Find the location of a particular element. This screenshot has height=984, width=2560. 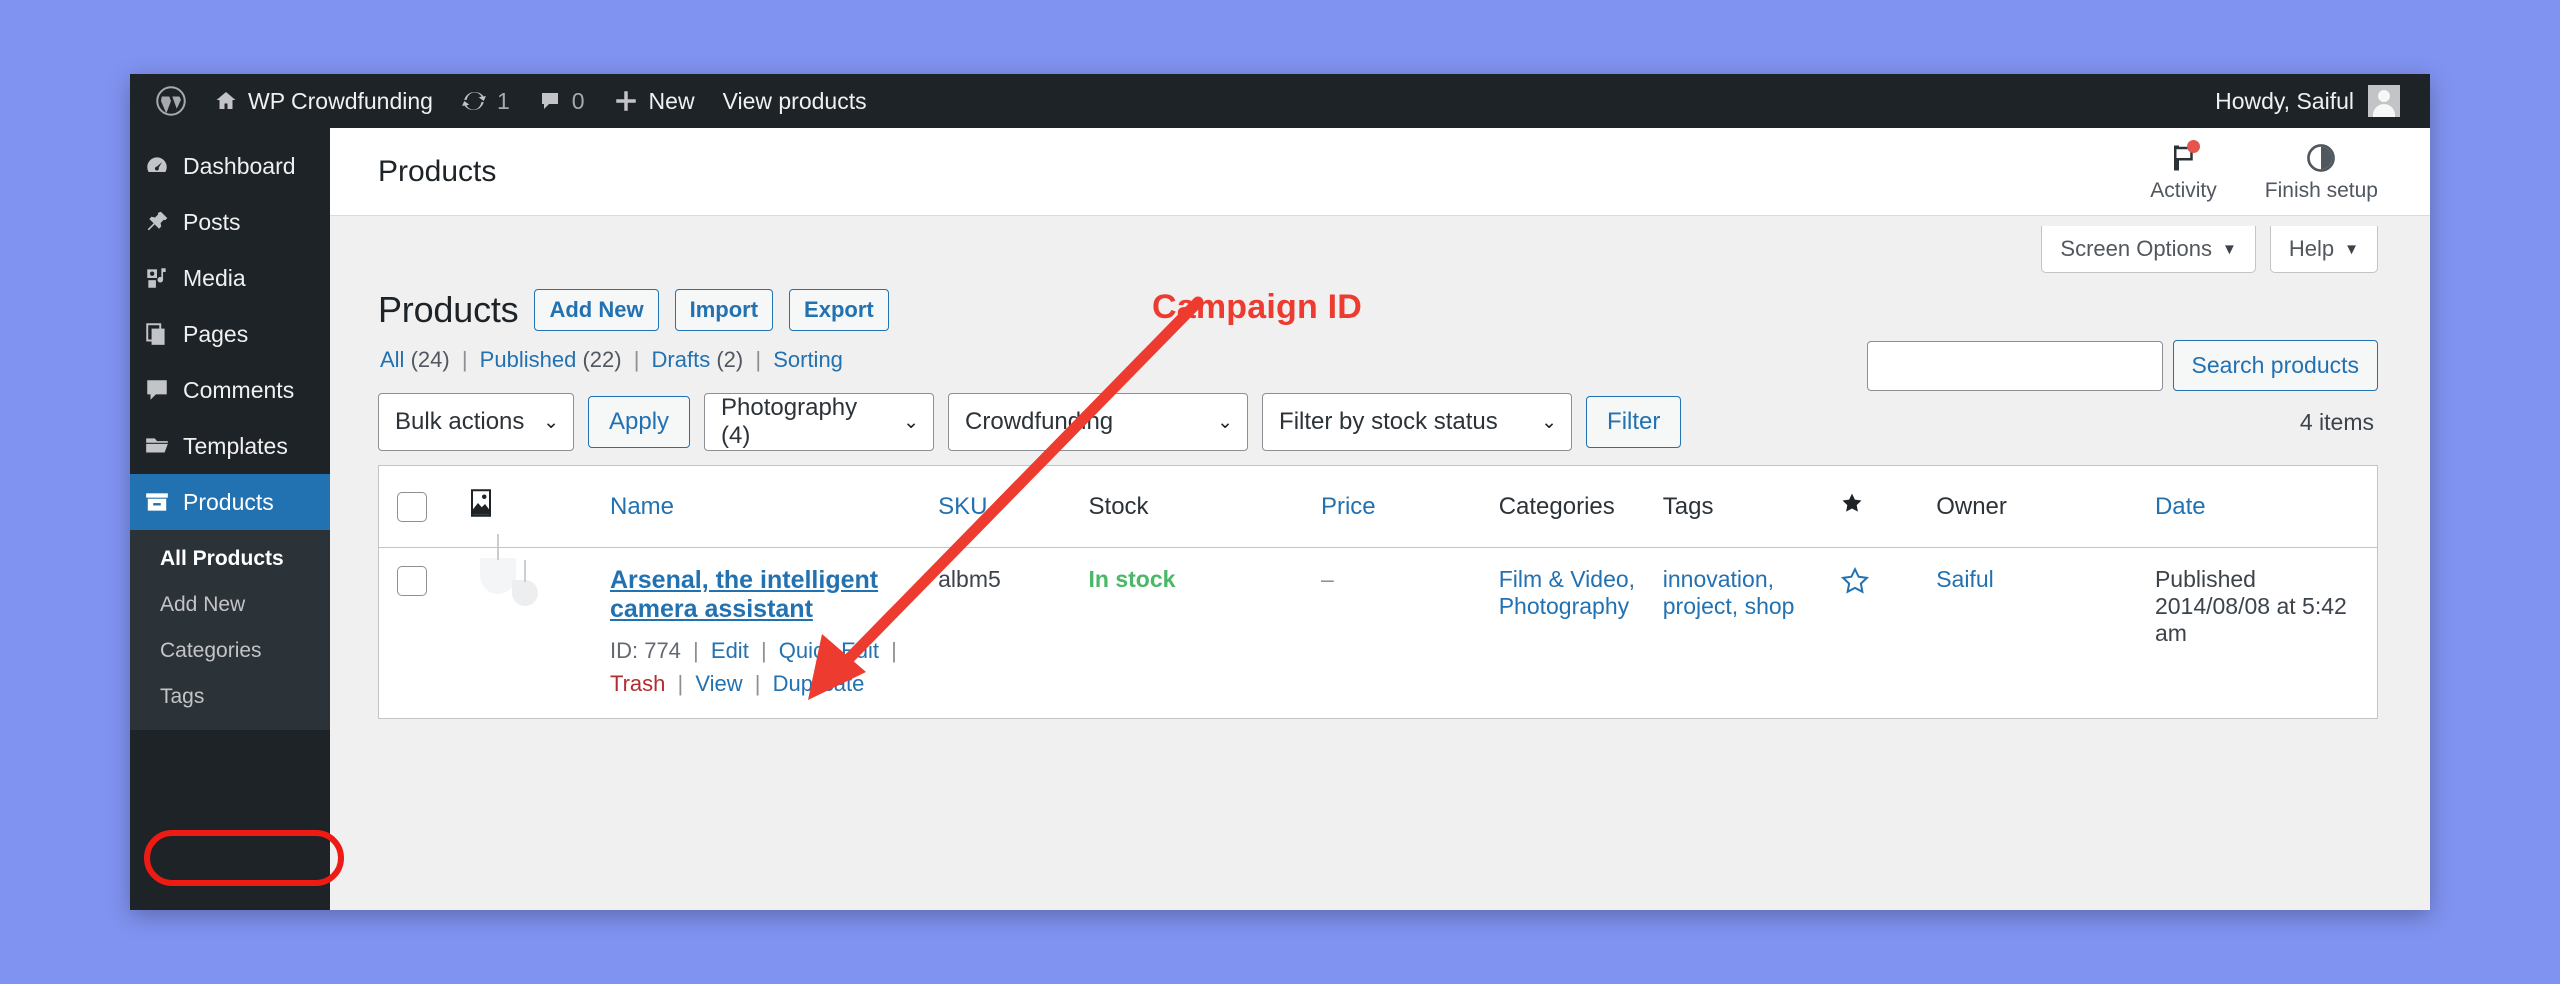

adminbar-comments-count: 0 is located at coordinates (578, 100).